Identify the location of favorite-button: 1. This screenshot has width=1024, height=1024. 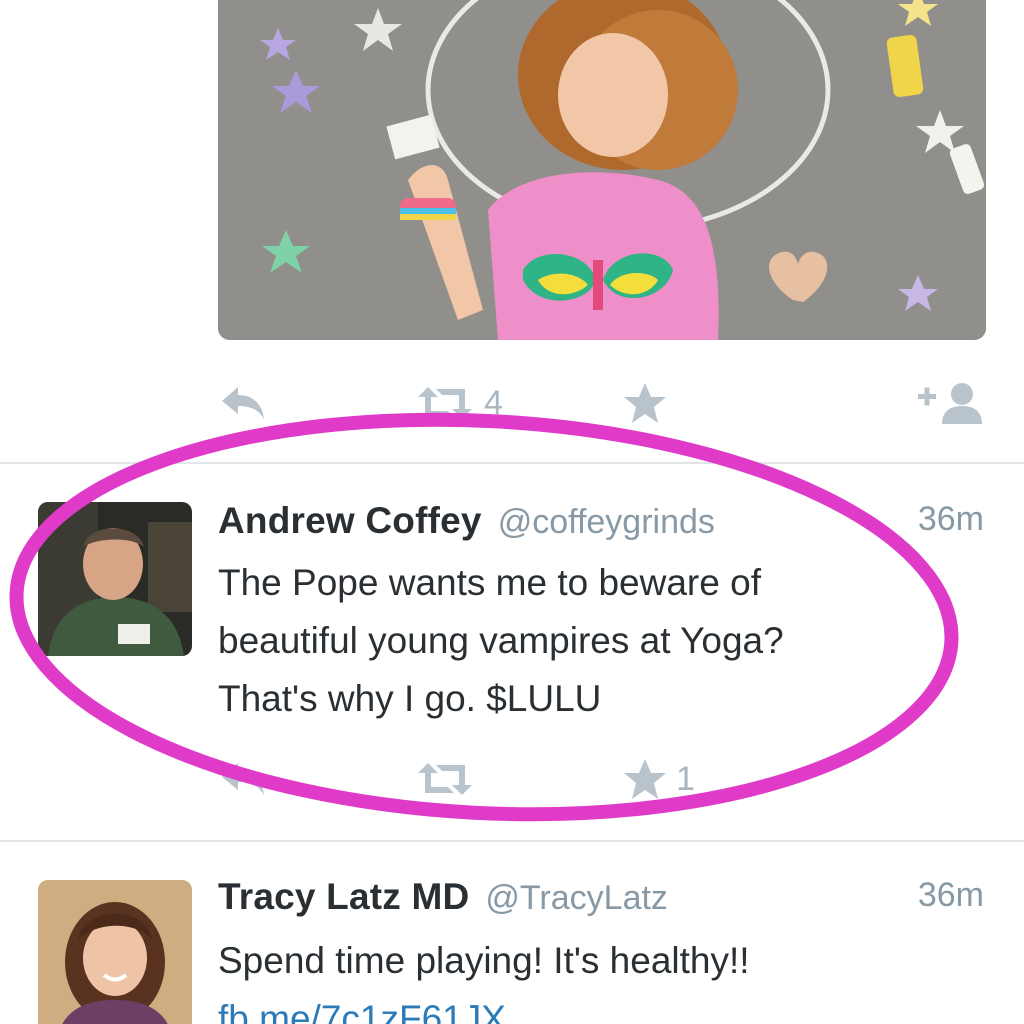
(658, 779).